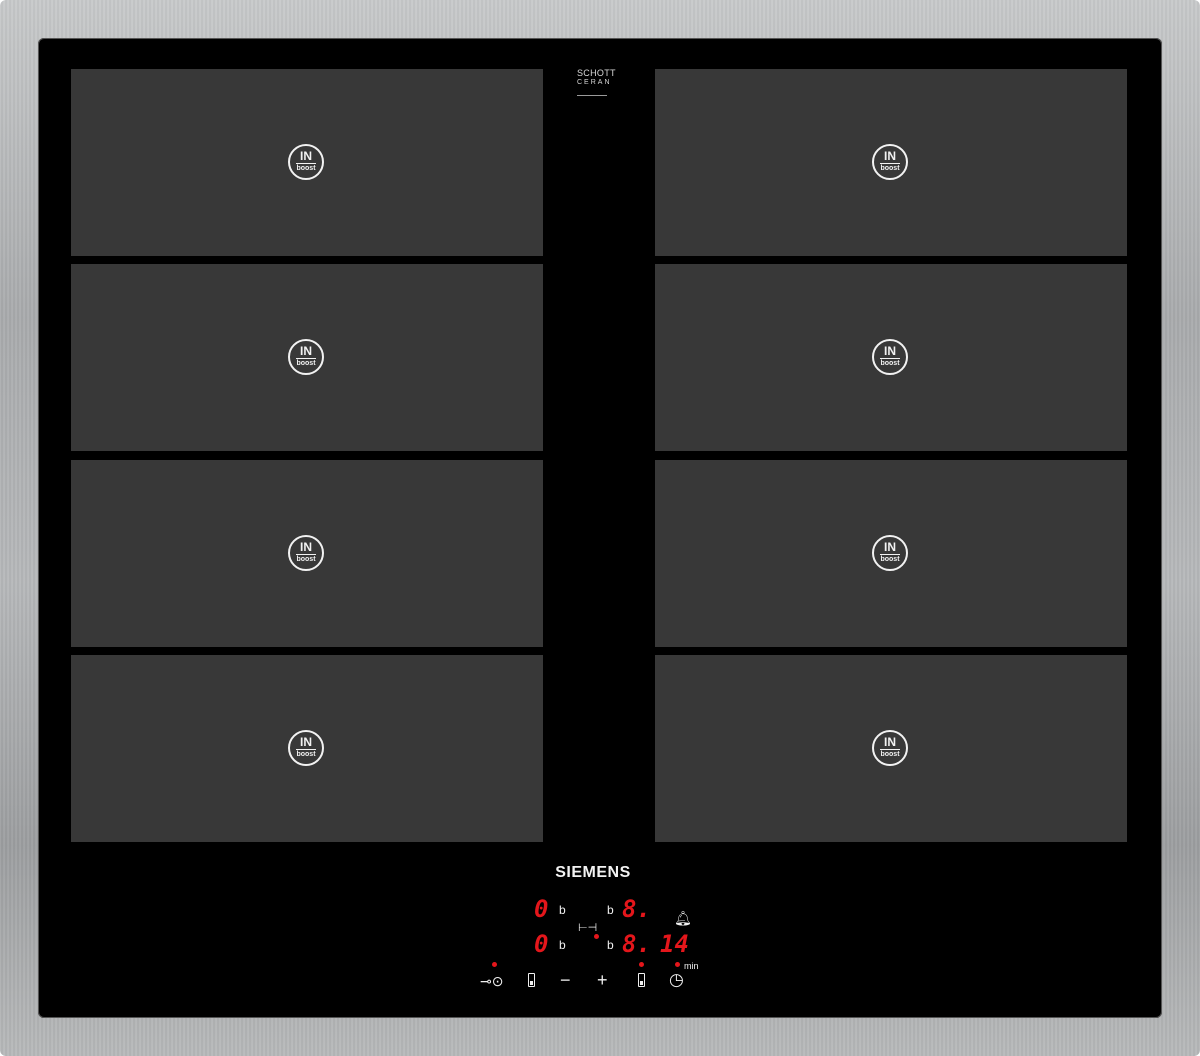 This screenshot has width=1200, height=1056. What do you see at coordinates (541, 944) in the screenshot?
I see `rear-left-power-level: 0` at bounding box center [541, 944].